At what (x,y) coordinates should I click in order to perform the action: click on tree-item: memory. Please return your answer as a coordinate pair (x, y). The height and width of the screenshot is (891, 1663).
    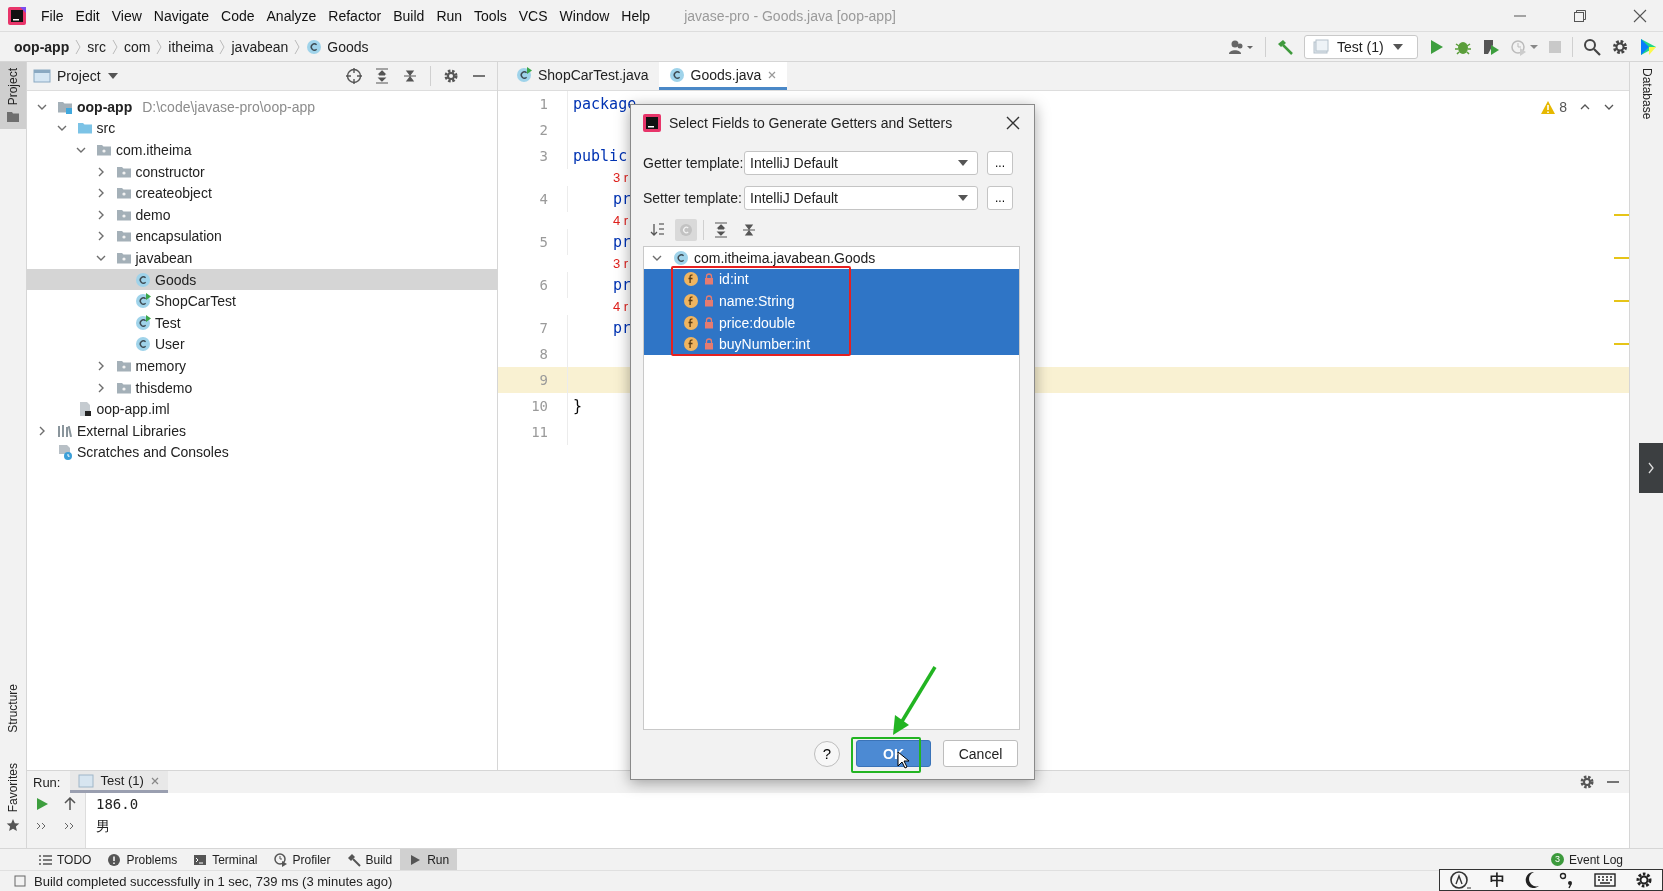
    Looking at the image, I should click on (262, 366).